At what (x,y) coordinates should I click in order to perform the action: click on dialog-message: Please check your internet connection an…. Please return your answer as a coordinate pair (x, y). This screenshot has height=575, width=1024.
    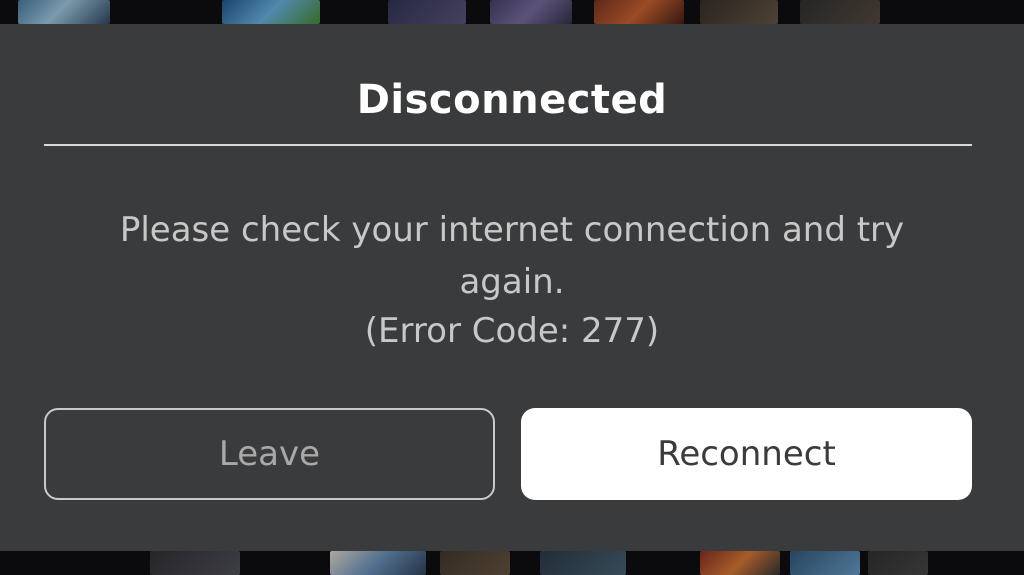
    Looking at the image, I should click on (512, 256).